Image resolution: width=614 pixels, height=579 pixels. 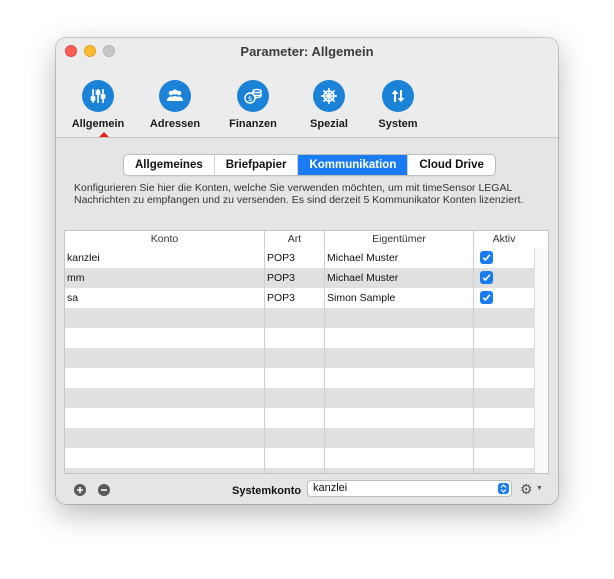 I want to click on plus-circle-icon, so click(x=80, y=490).